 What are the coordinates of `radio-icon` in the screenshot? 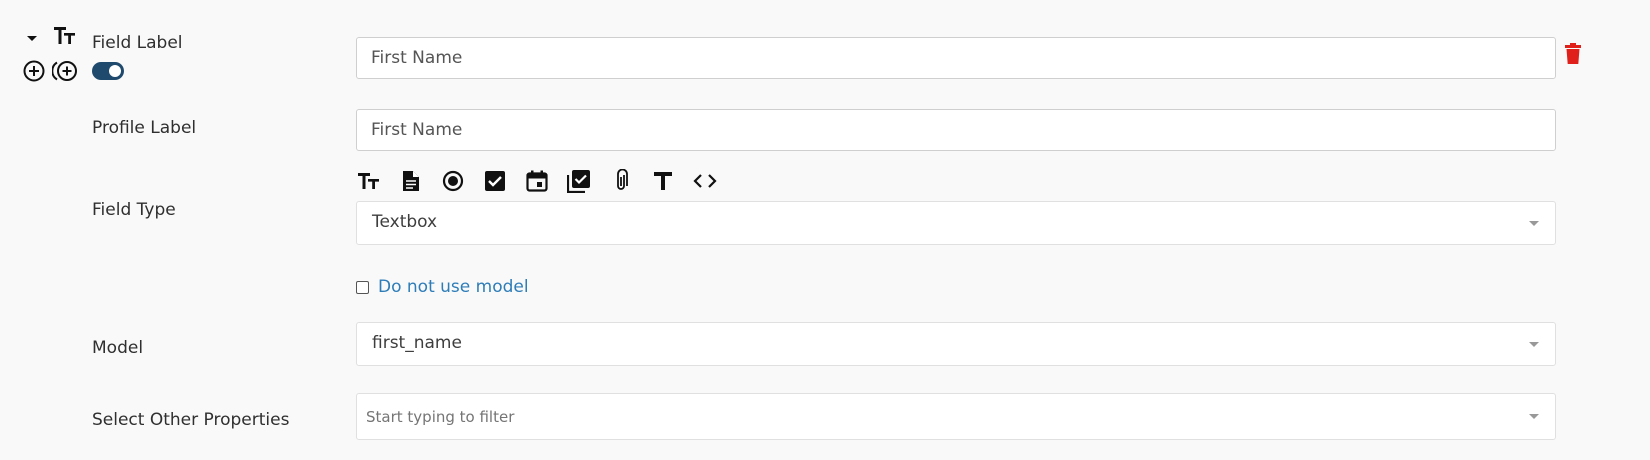 It's located at (453, 181).